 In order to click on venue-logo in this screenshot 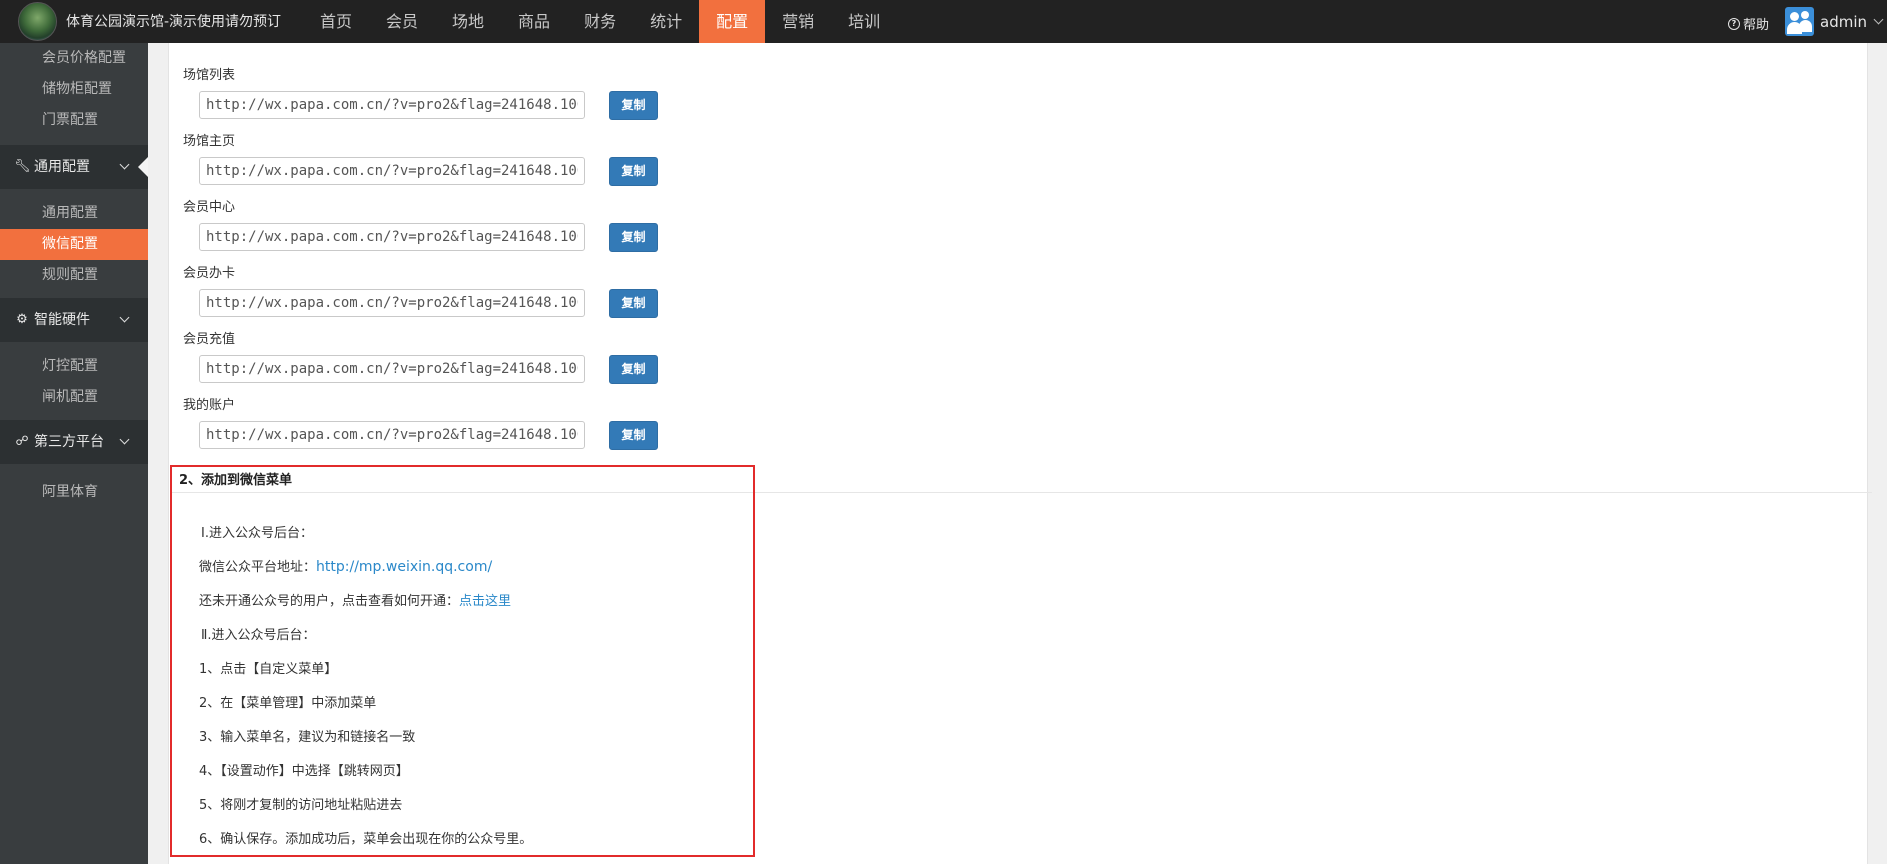, I will do `click(37, 21)`.